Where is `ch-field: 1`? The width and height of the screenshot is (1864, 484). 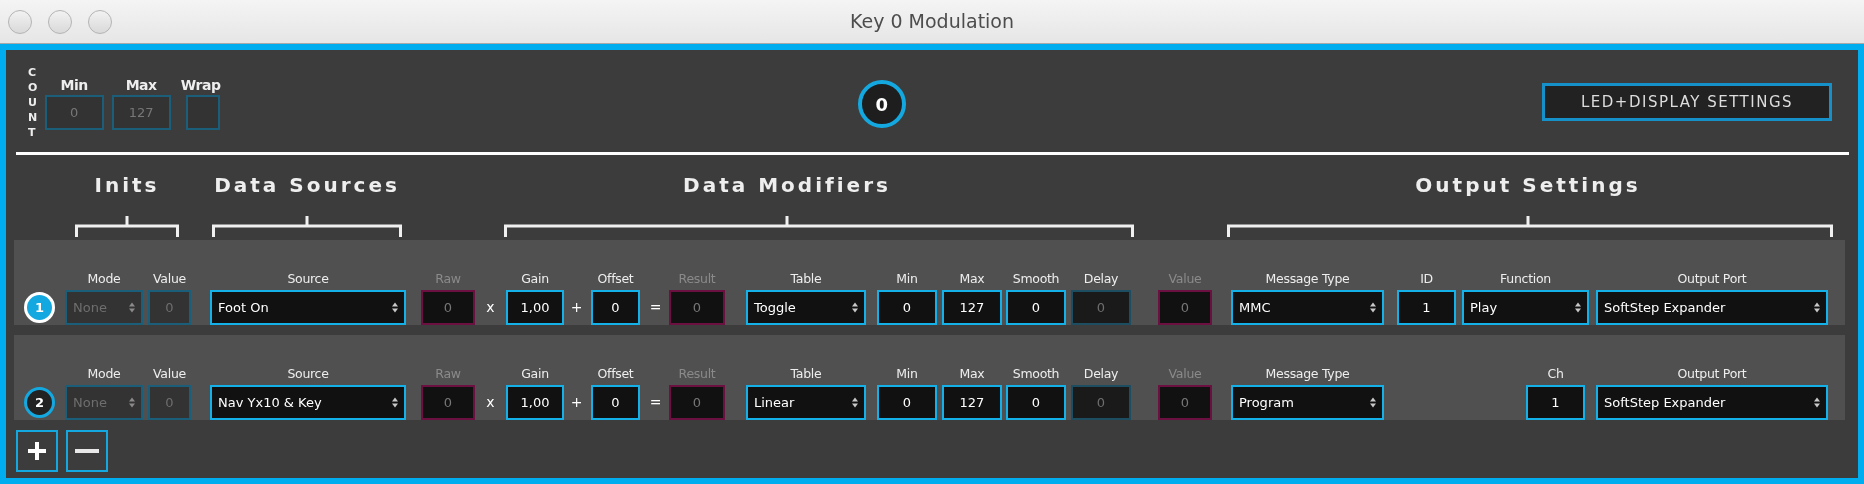
ch-field: 1 is located at coordinates (1555, 402).